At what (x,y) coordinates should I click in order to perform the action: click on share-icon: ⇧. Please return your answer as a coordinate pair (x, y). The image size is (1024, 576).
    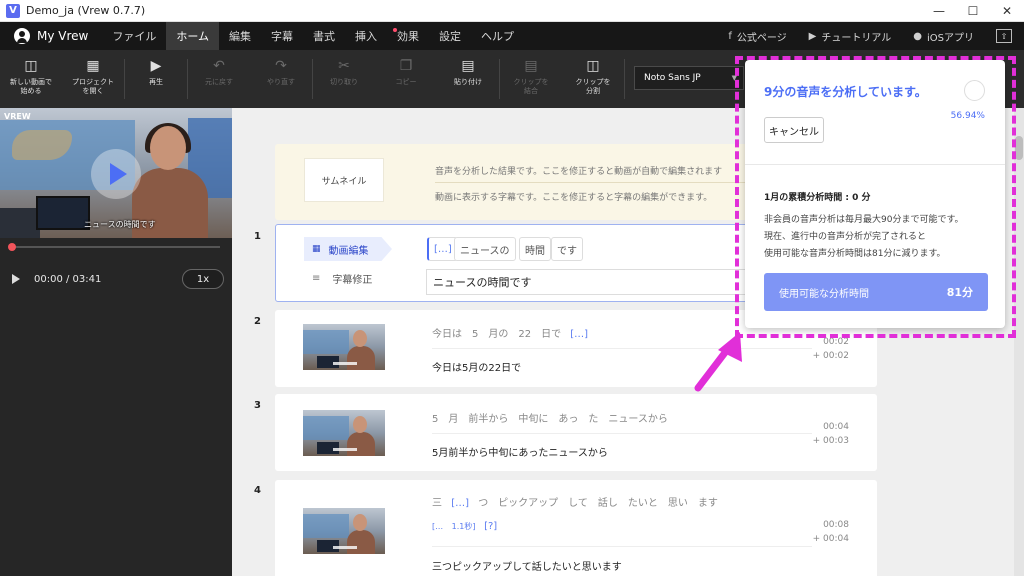
    Looking at the image, I should click on (1004, 36).